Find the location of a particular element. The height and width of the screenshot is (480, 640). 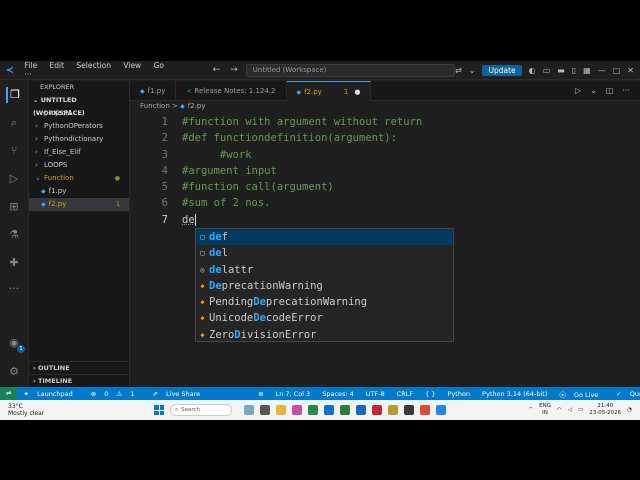

cursor-position: Ln 7, Col 3 is located at coordinates (293, 394).